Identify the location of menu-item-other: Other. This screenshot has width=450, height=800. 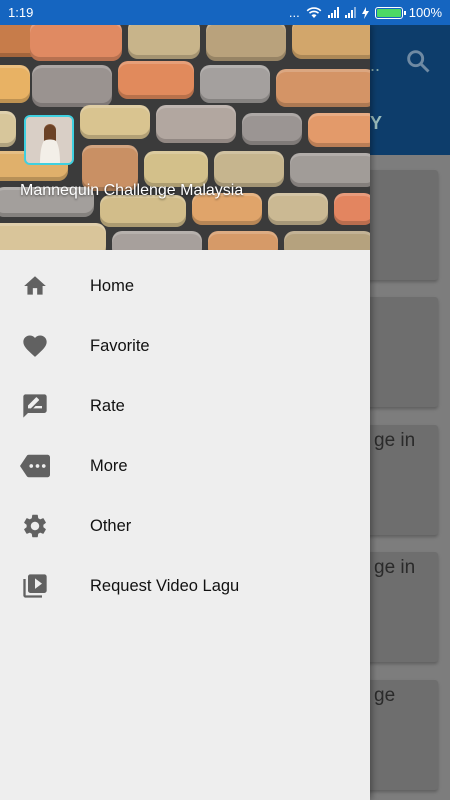
(185, 526).